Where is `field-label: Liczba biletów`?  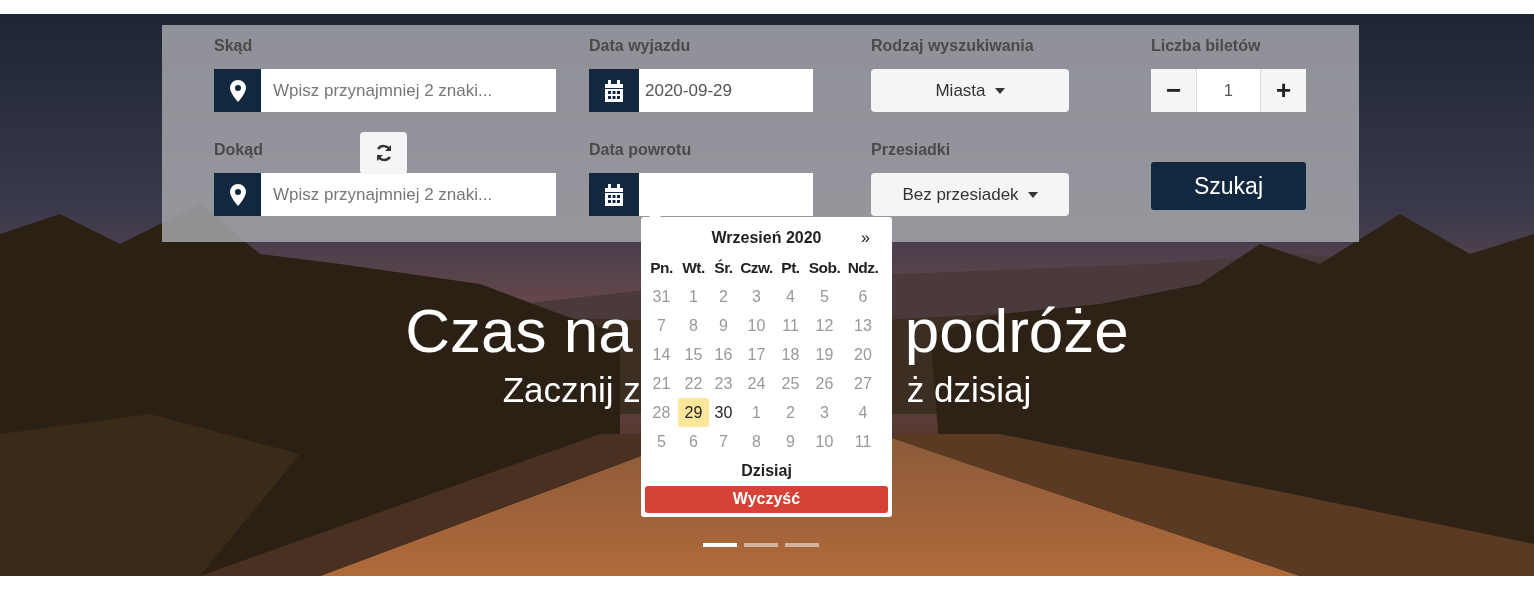
field-label: Liczba biletów is located at coordinates (1206, 46).